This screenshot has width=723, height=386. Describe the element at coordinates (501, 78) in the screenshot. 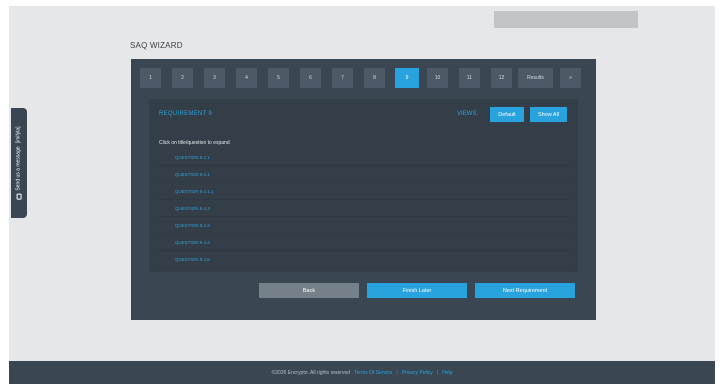

I see `step-12-button: 12` at that location.